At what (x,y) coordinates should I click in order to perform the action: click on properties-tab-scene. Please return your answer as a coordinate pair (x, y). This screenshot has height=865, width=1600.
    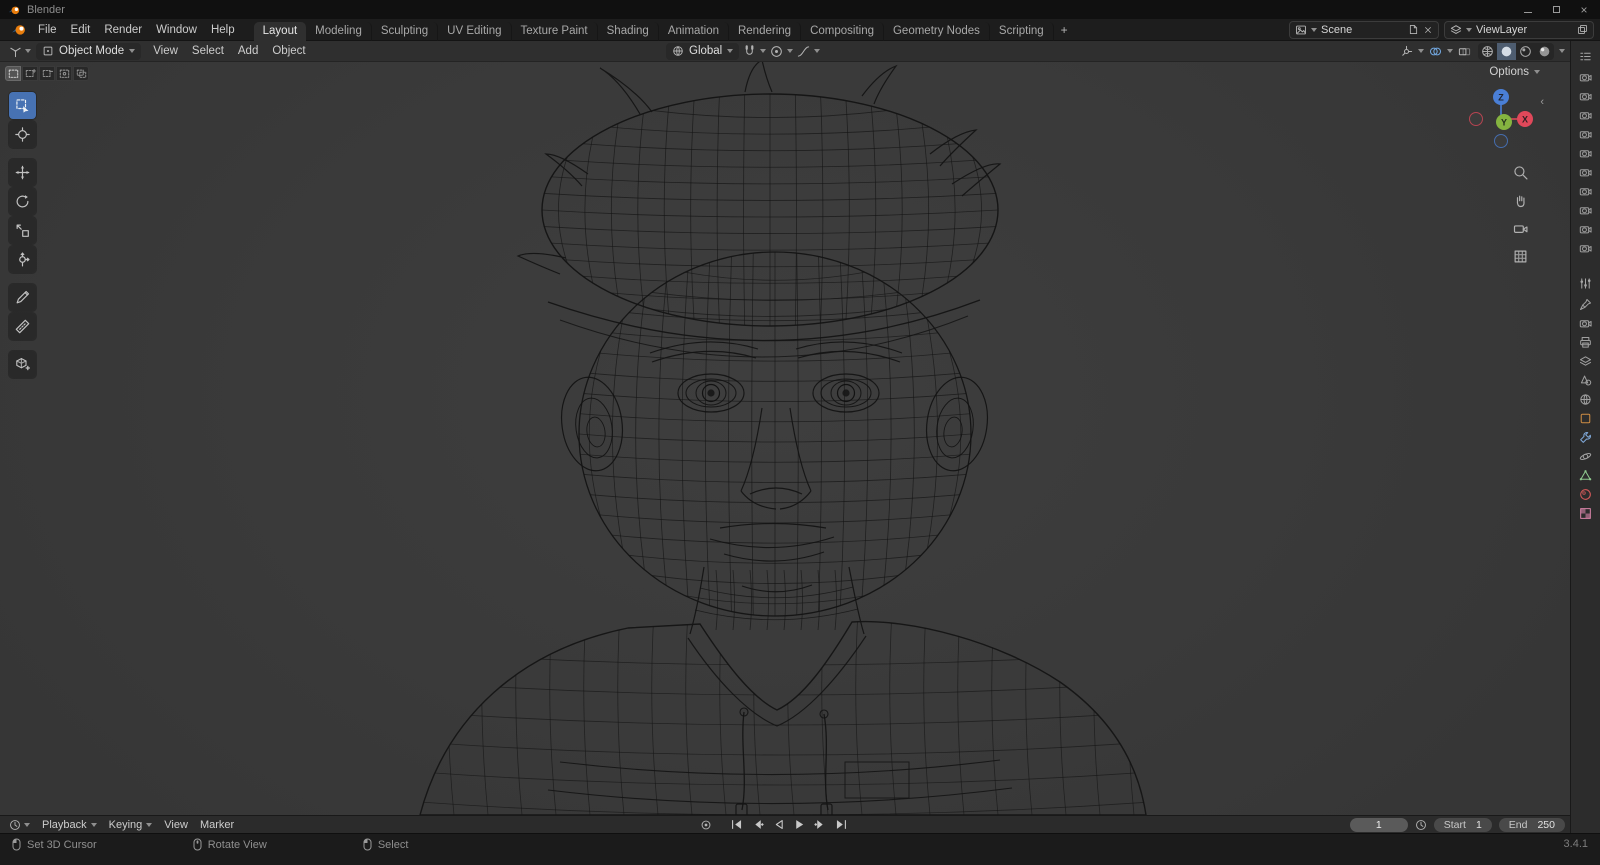
    Looking at the image, I should click on (1586, 380).